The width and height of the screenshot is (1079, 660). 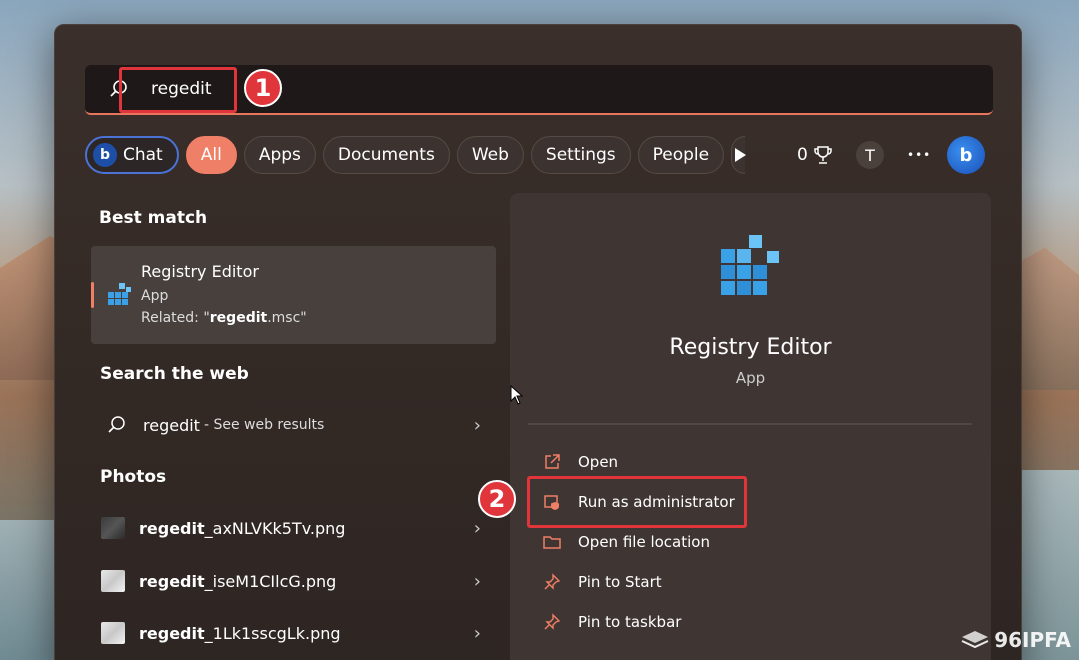 I want to click on folder-icon, so click(x=552, y=542).